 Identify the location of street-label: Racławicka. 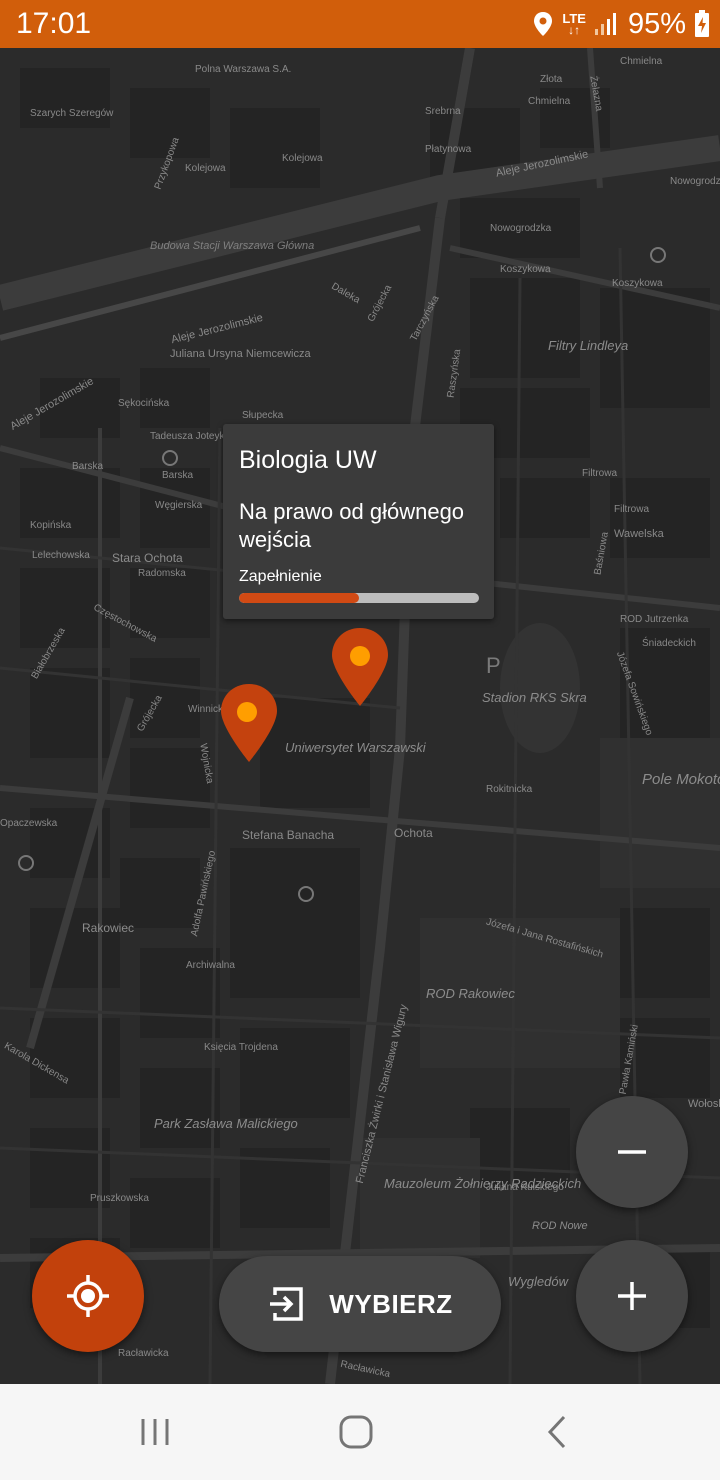
(143, 1353).